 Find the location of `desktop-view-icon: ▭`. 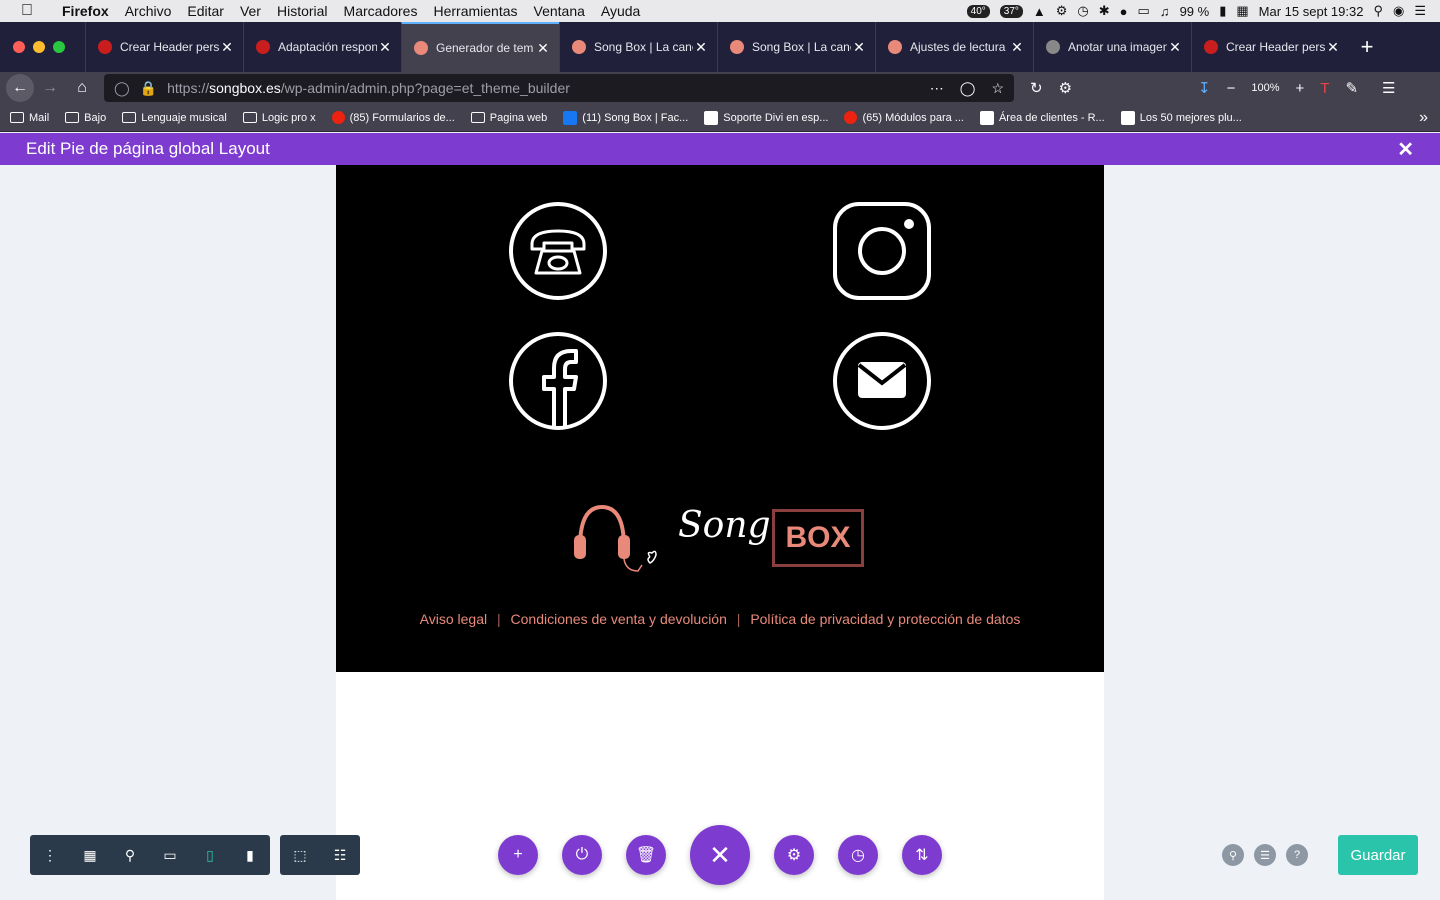

desktop-view-icon: ▭ is located at coordinates (170, 855).